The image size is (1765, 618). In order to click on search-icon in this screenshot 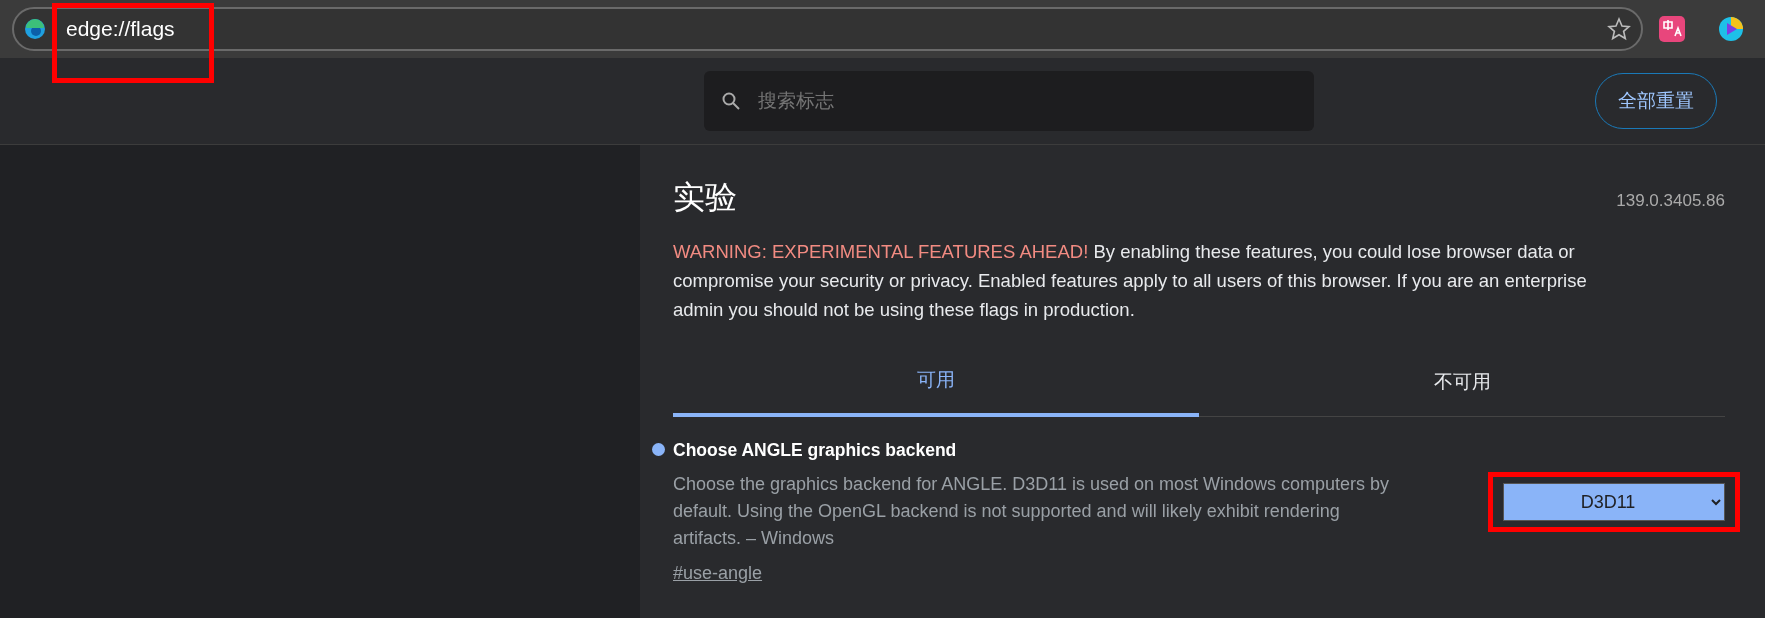, I will do `click(731, 101)`.